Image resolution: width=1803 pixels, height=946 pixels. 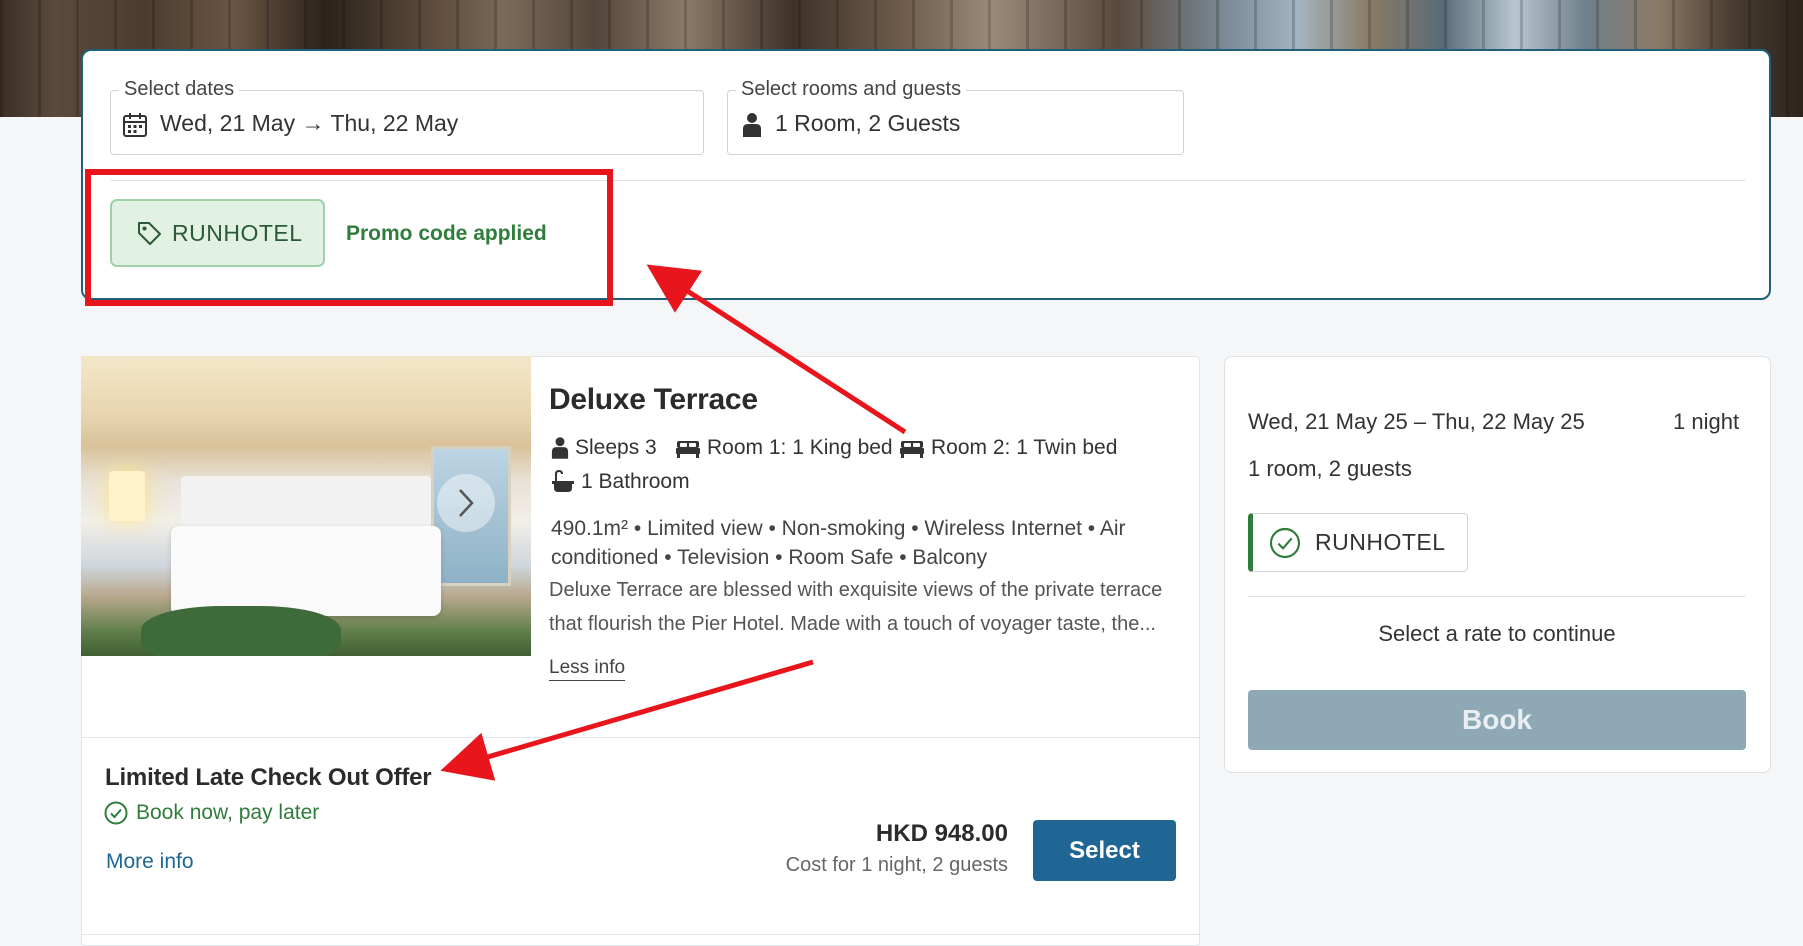 I want to click on chevron-right-icon, so click(x=466, y=503).